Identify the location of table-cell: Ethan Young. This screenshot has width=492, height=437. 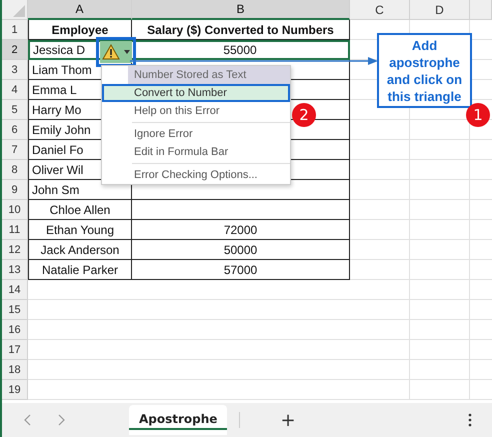
(80, 230).